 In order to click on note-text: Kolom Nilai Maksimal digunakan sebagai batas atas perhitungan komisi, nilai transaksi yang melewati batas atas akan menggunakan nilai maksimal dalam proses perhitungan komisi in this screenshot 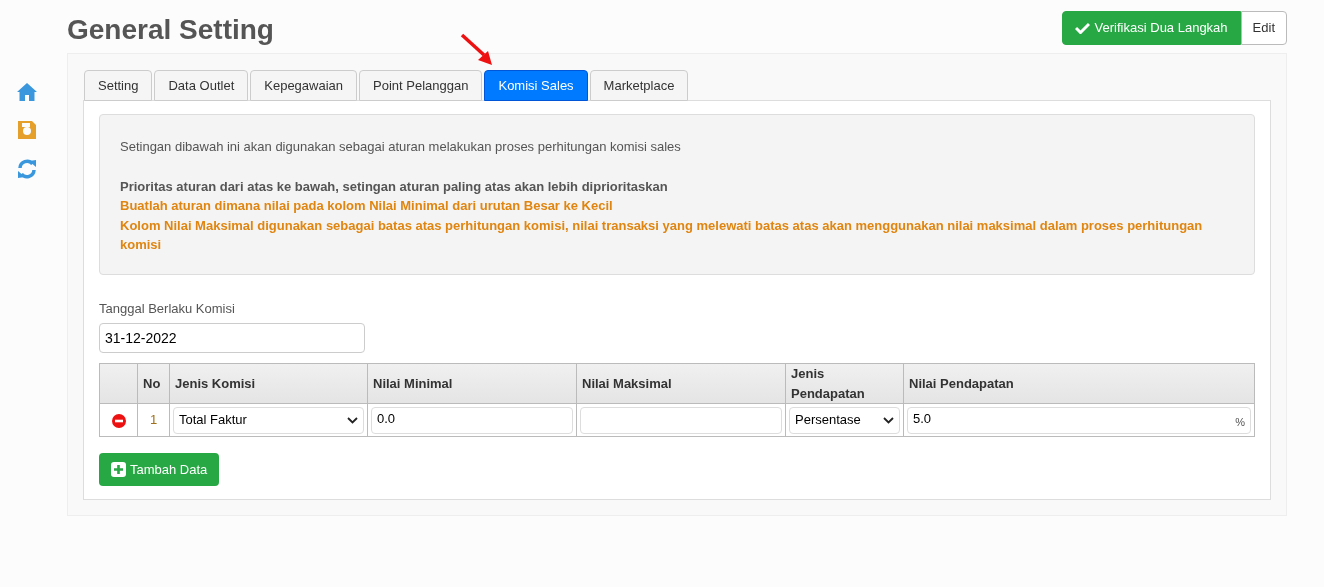, I will do `click(662, 235)`.